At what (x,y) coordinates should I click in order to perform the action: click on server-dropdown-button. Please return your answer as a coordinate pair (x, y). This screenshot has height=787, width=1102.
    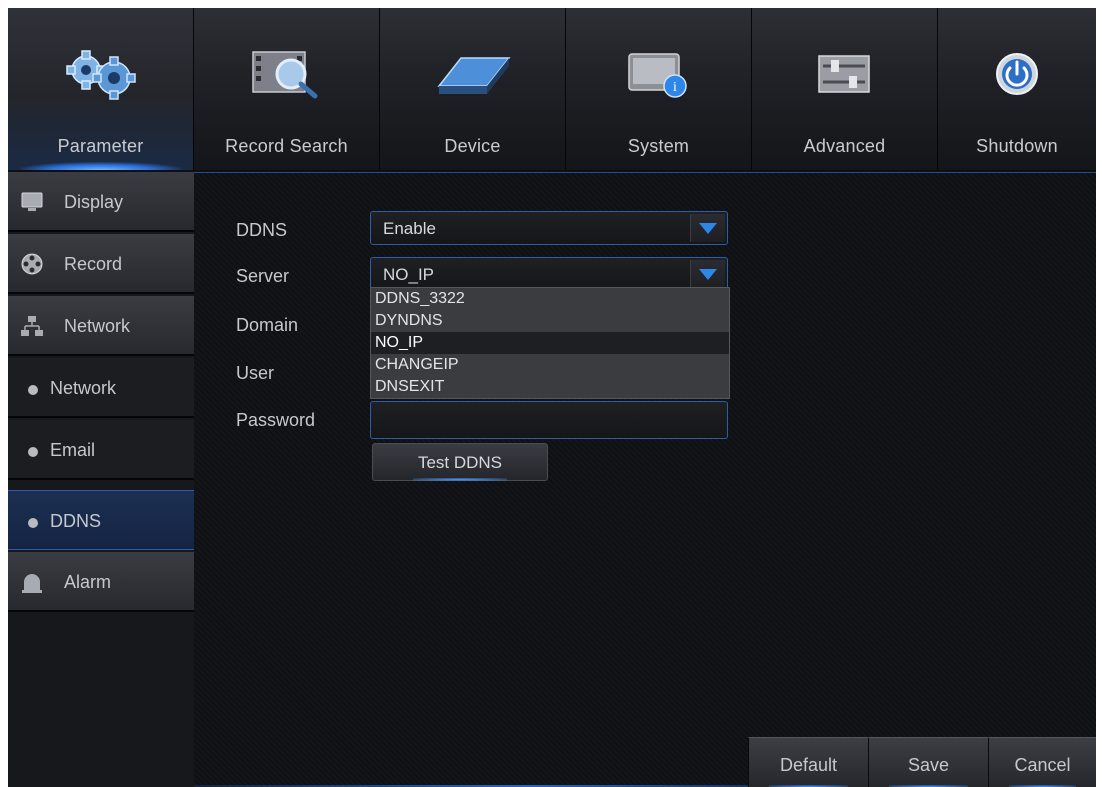
    Looking at the image, I should click on (707, 274).